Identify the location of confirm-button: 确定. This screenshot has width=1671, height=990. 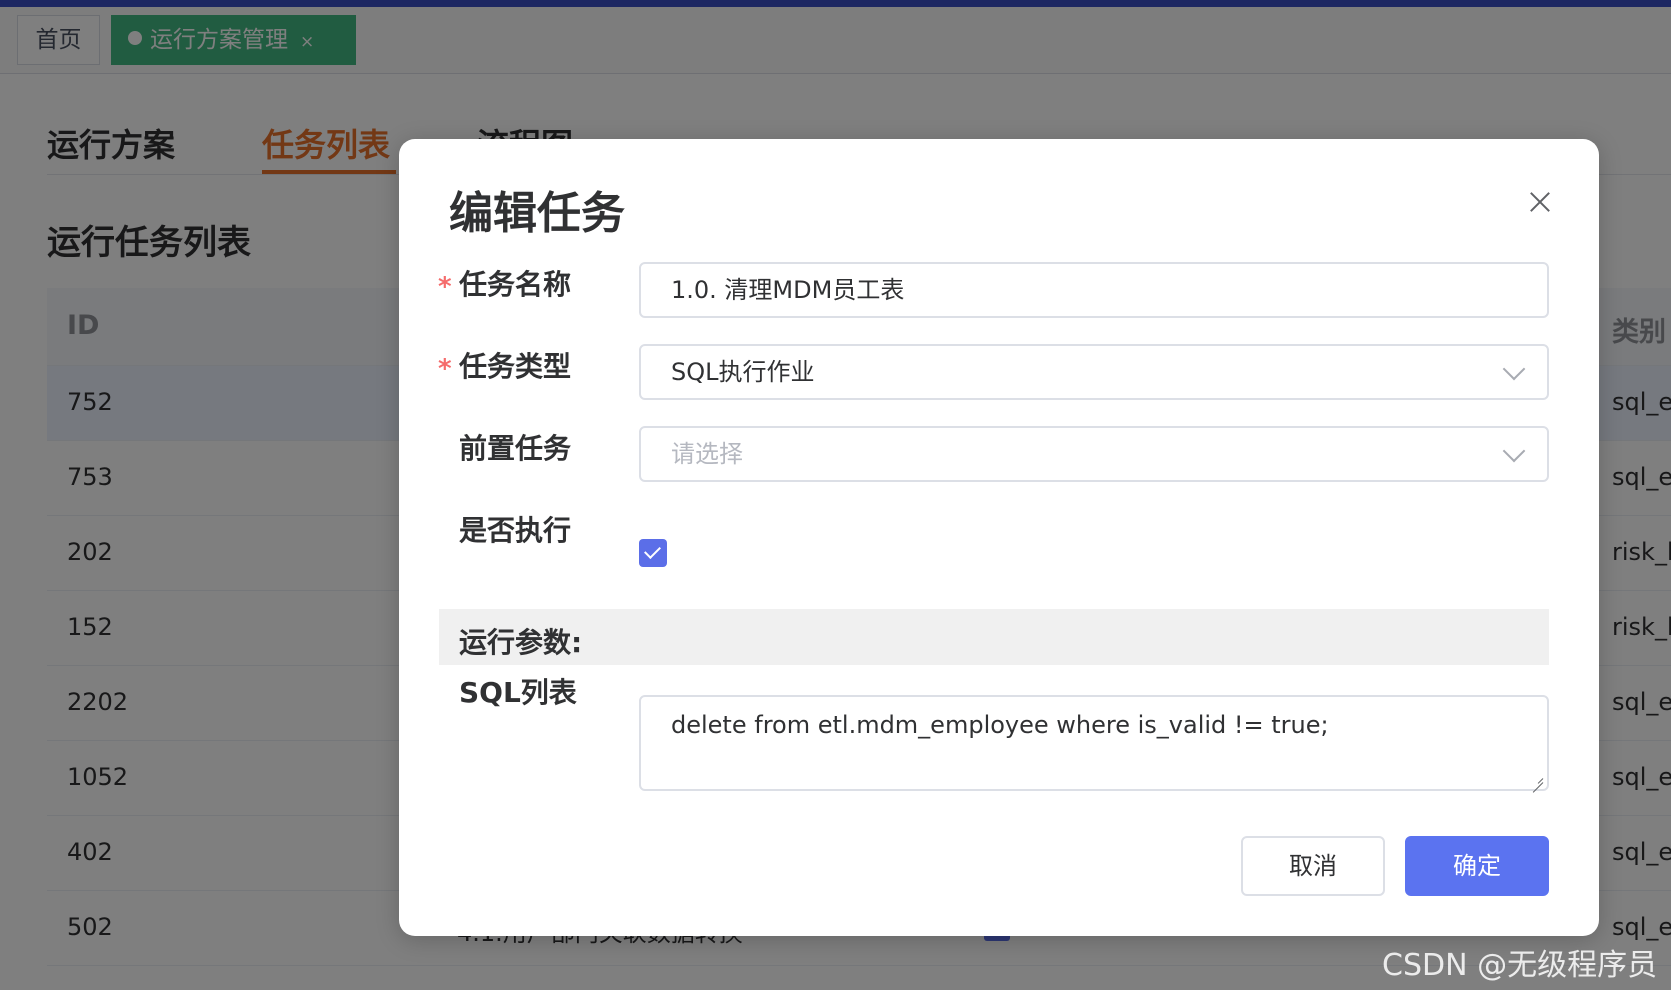
(1477, 866).